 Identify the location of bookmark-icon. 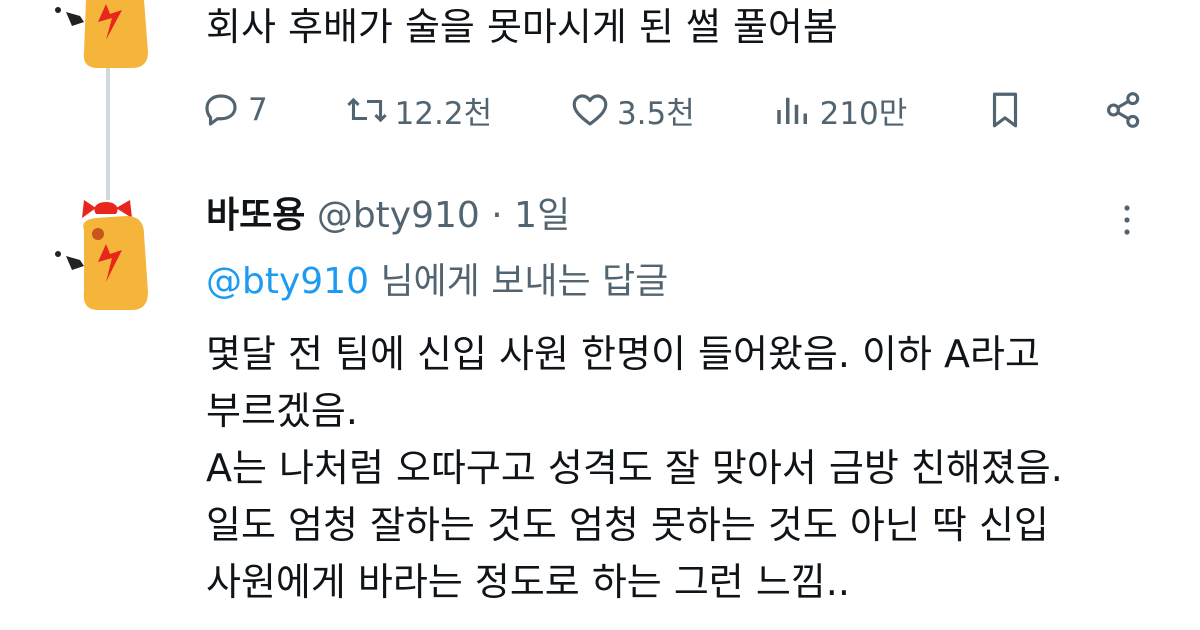
(1005, 110).